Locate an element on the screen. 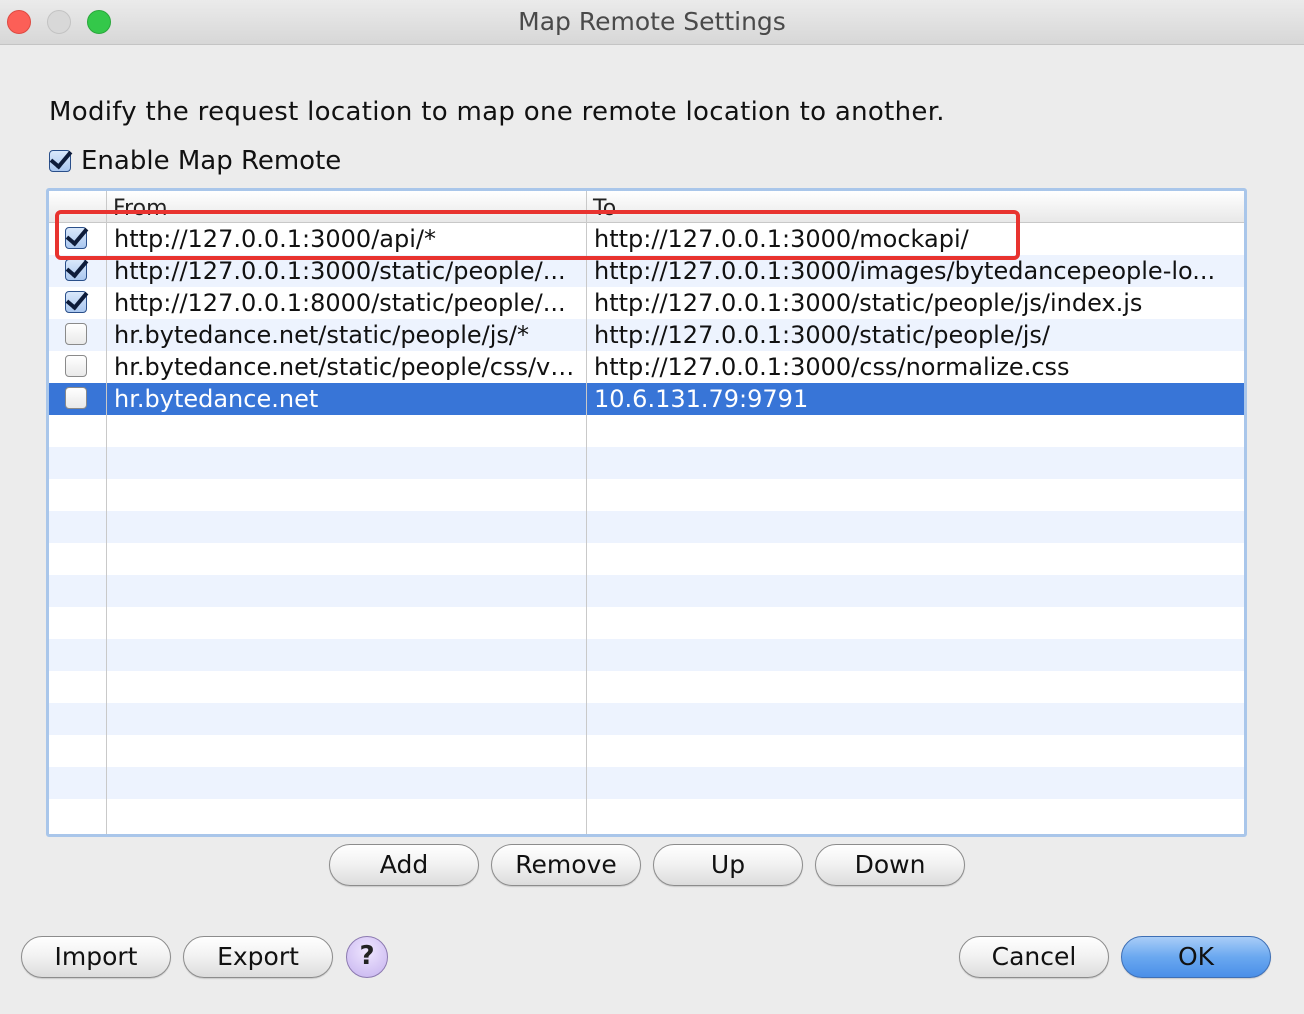  down-button: Down is located at coordinates (890, 865).